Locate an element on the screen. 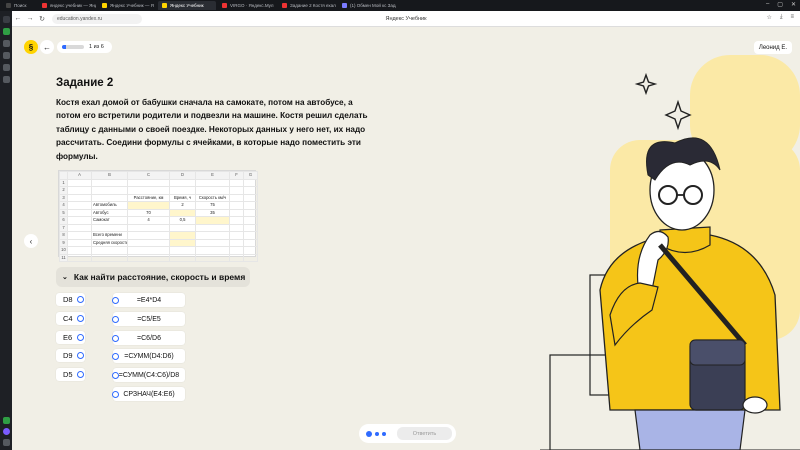  cell-label: D5 is located at coordinates (68, 374).